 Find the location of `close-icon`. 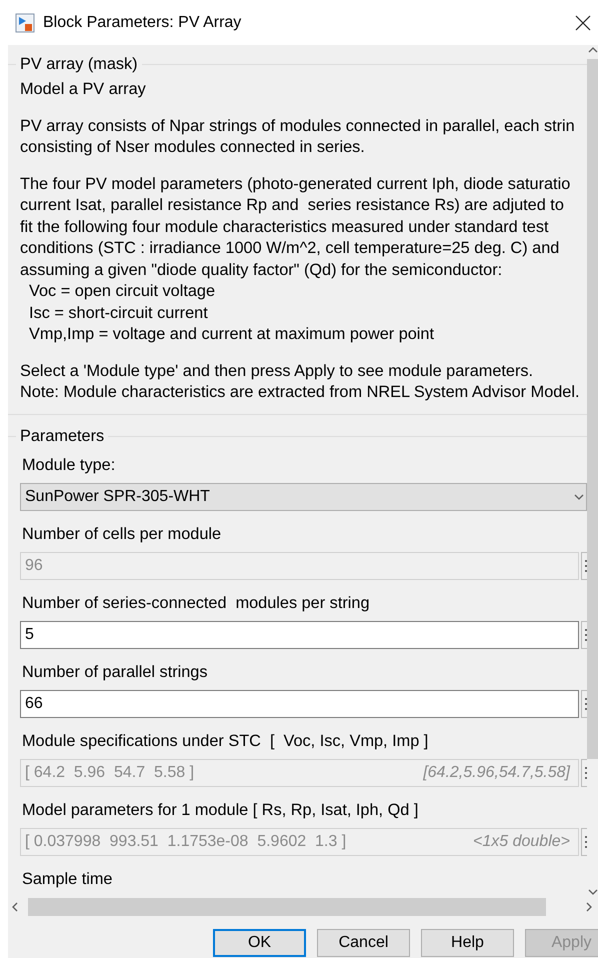

close-icon is located at coordinates (583, 22).